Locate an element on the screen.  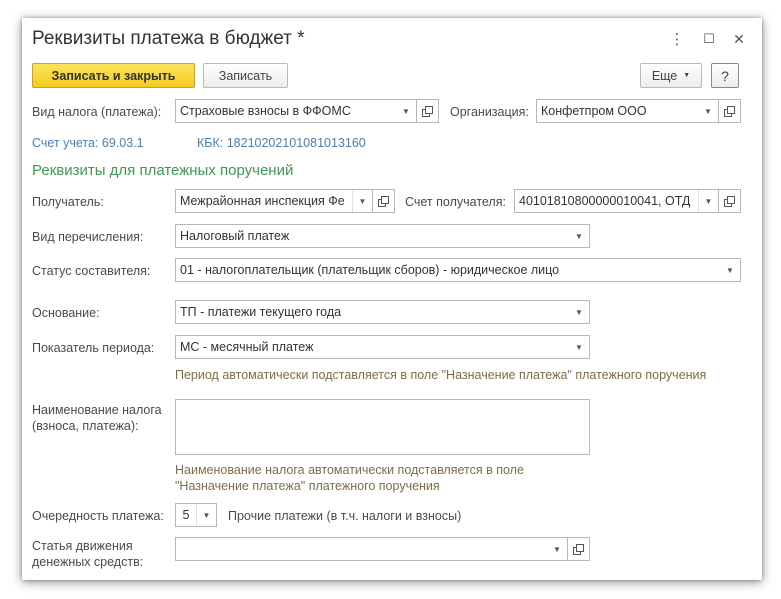
tax-type-field: Страховые взносы в ФФОМС ▼ is located at coordinates (307, 111).